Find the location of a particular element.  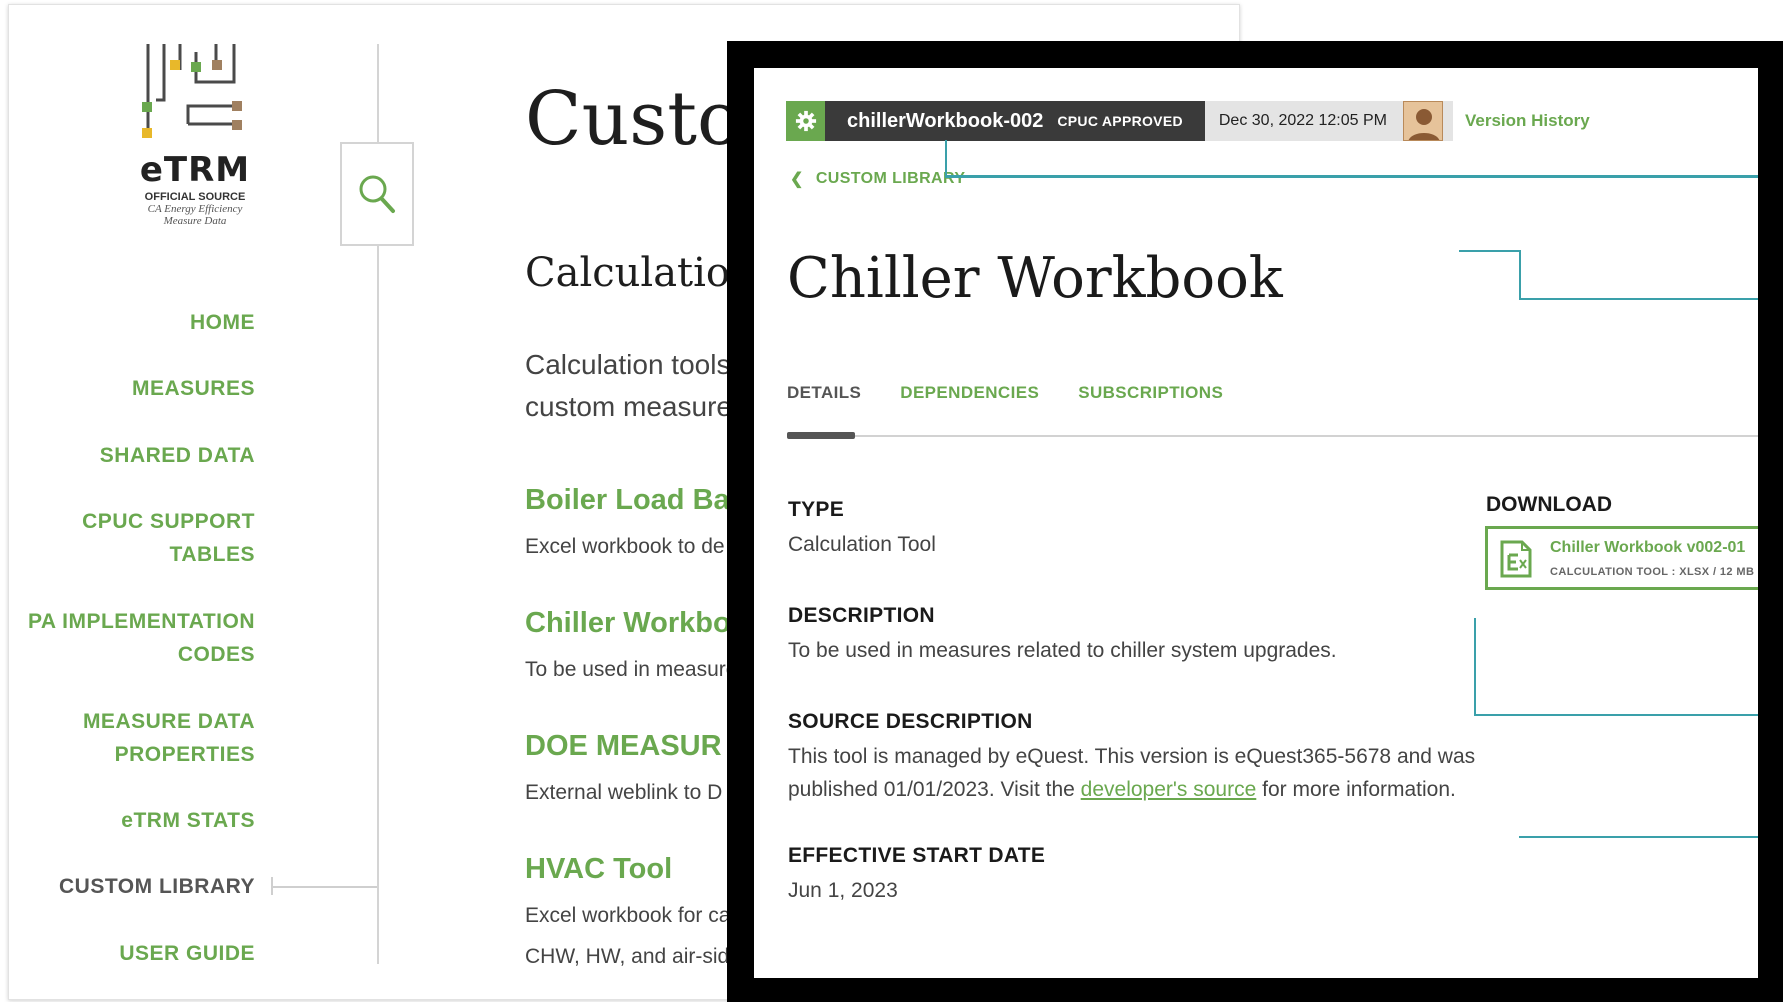

settings-button is located at coordinates (805, 121).